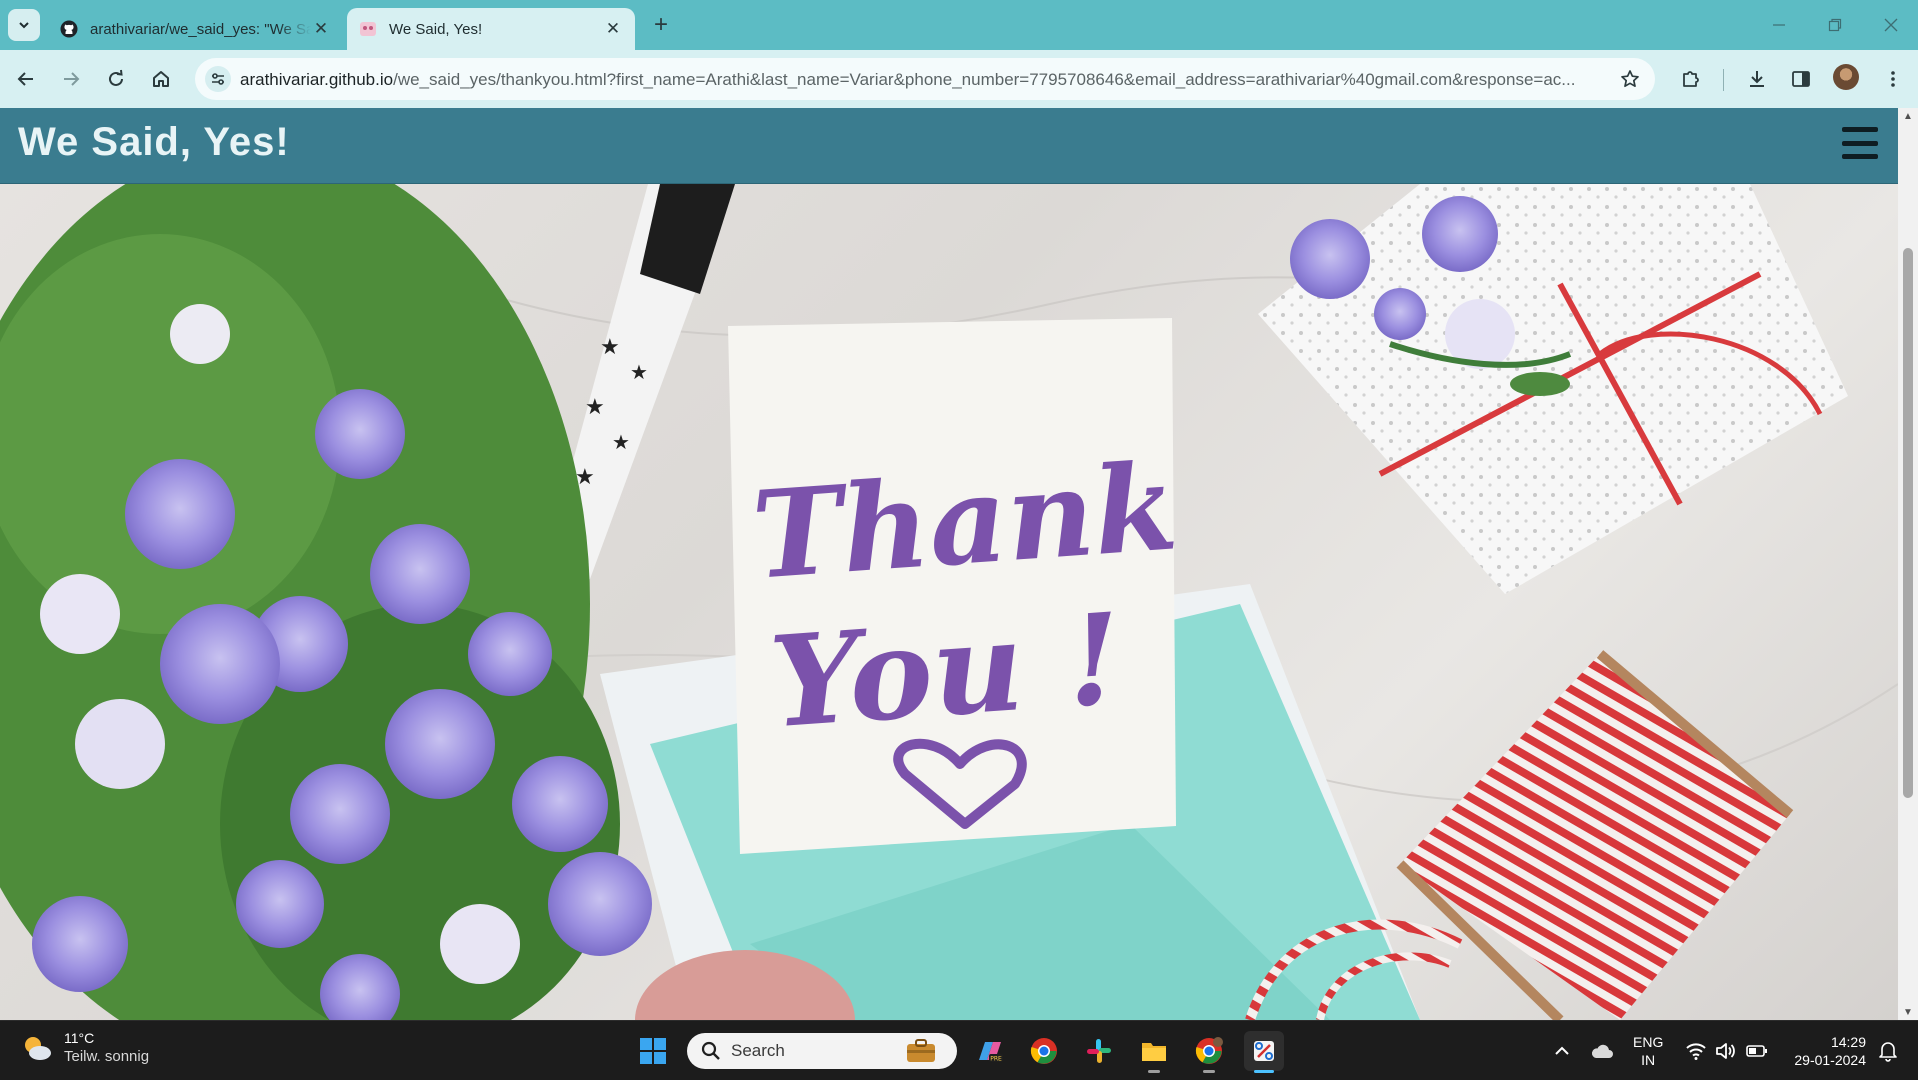 The height and width of the screenshot is (1080, 1918). What do you see at coordinates (822, 1051) in the screenshot?
I see `taskbar-search: Search` at bounding box center [822, 1051].